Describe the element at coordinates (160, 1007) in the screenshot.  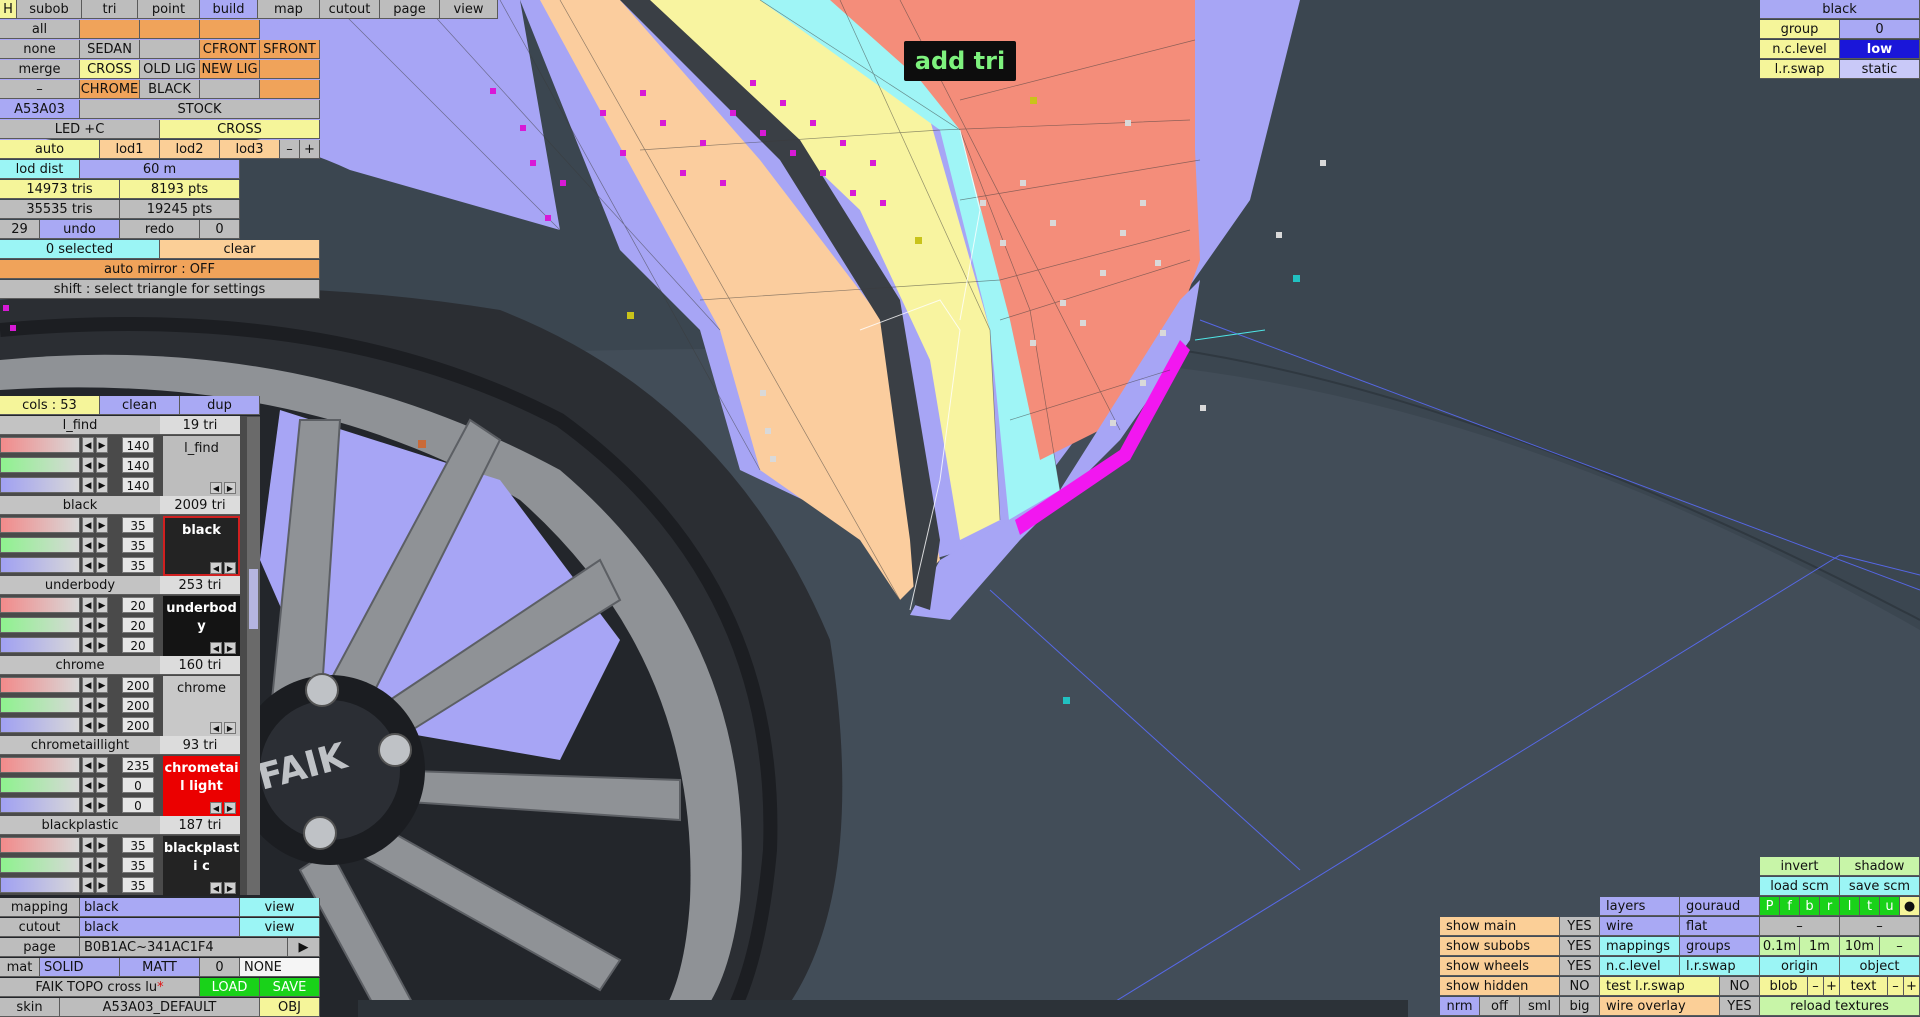
I see `skin-value: A53A03_DEFAULT` at that location.